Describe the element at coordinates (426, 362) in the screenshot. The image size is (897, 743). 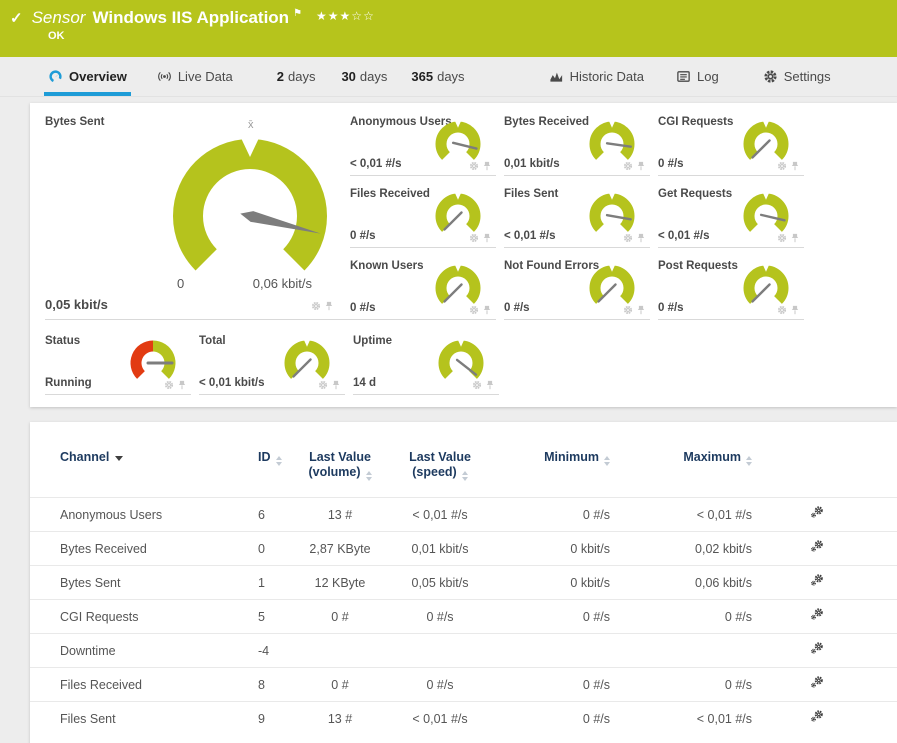
I see `gauge-tile-uptime: Uptime 14 d` at that location.